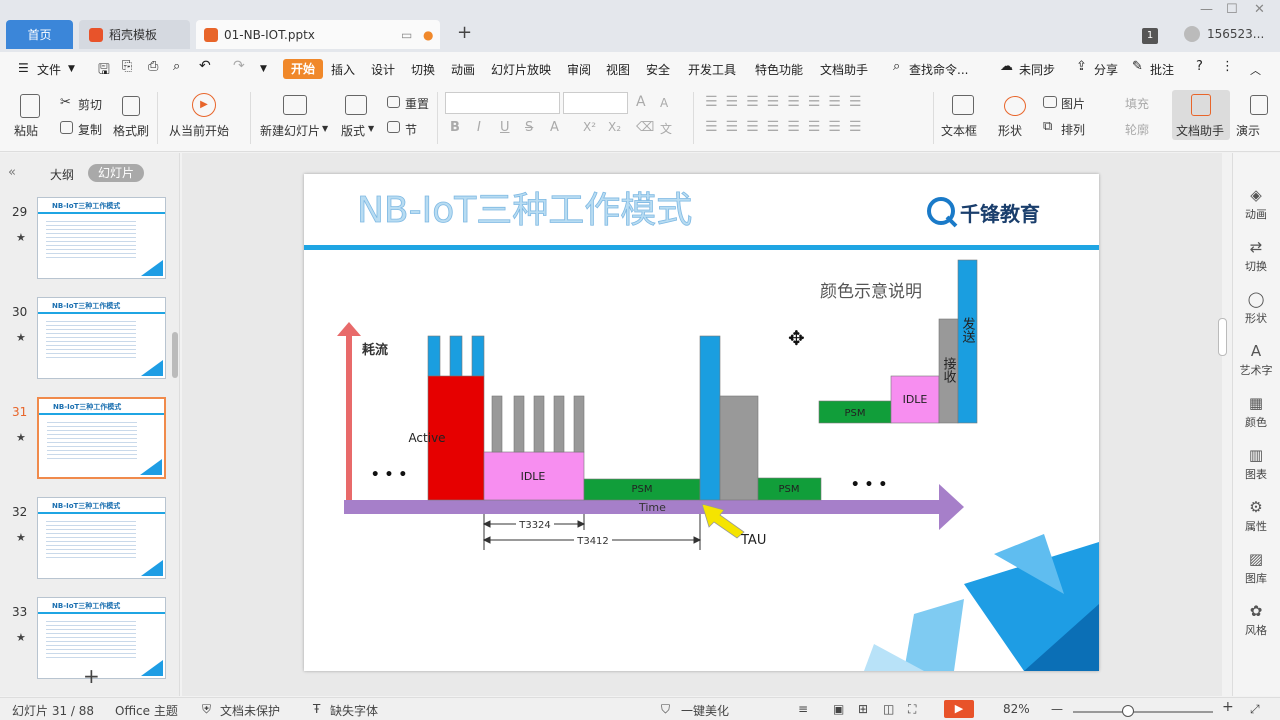 The image size is (1280, 720). What do you see at coordinates (1256, 256) in the screenshot?
I see `right-panel-transition: ⇄ 切换` at bounding box center [1256, 256].